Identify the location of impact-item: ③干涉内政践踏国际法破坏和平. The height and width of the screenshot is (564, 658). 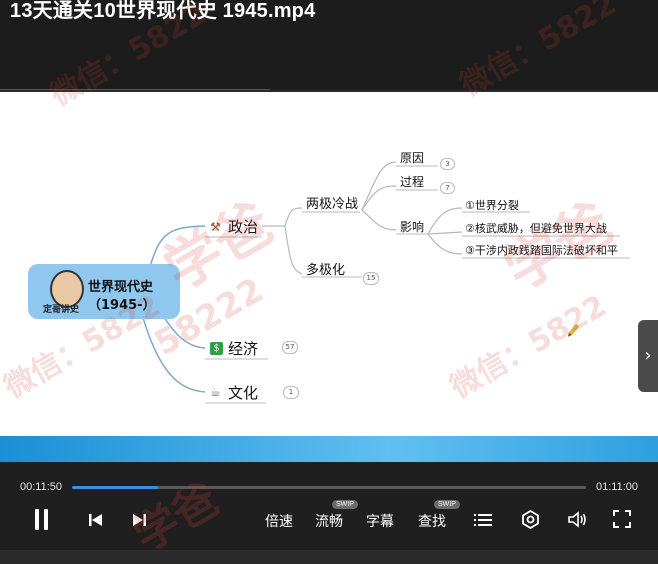
(541, 250).